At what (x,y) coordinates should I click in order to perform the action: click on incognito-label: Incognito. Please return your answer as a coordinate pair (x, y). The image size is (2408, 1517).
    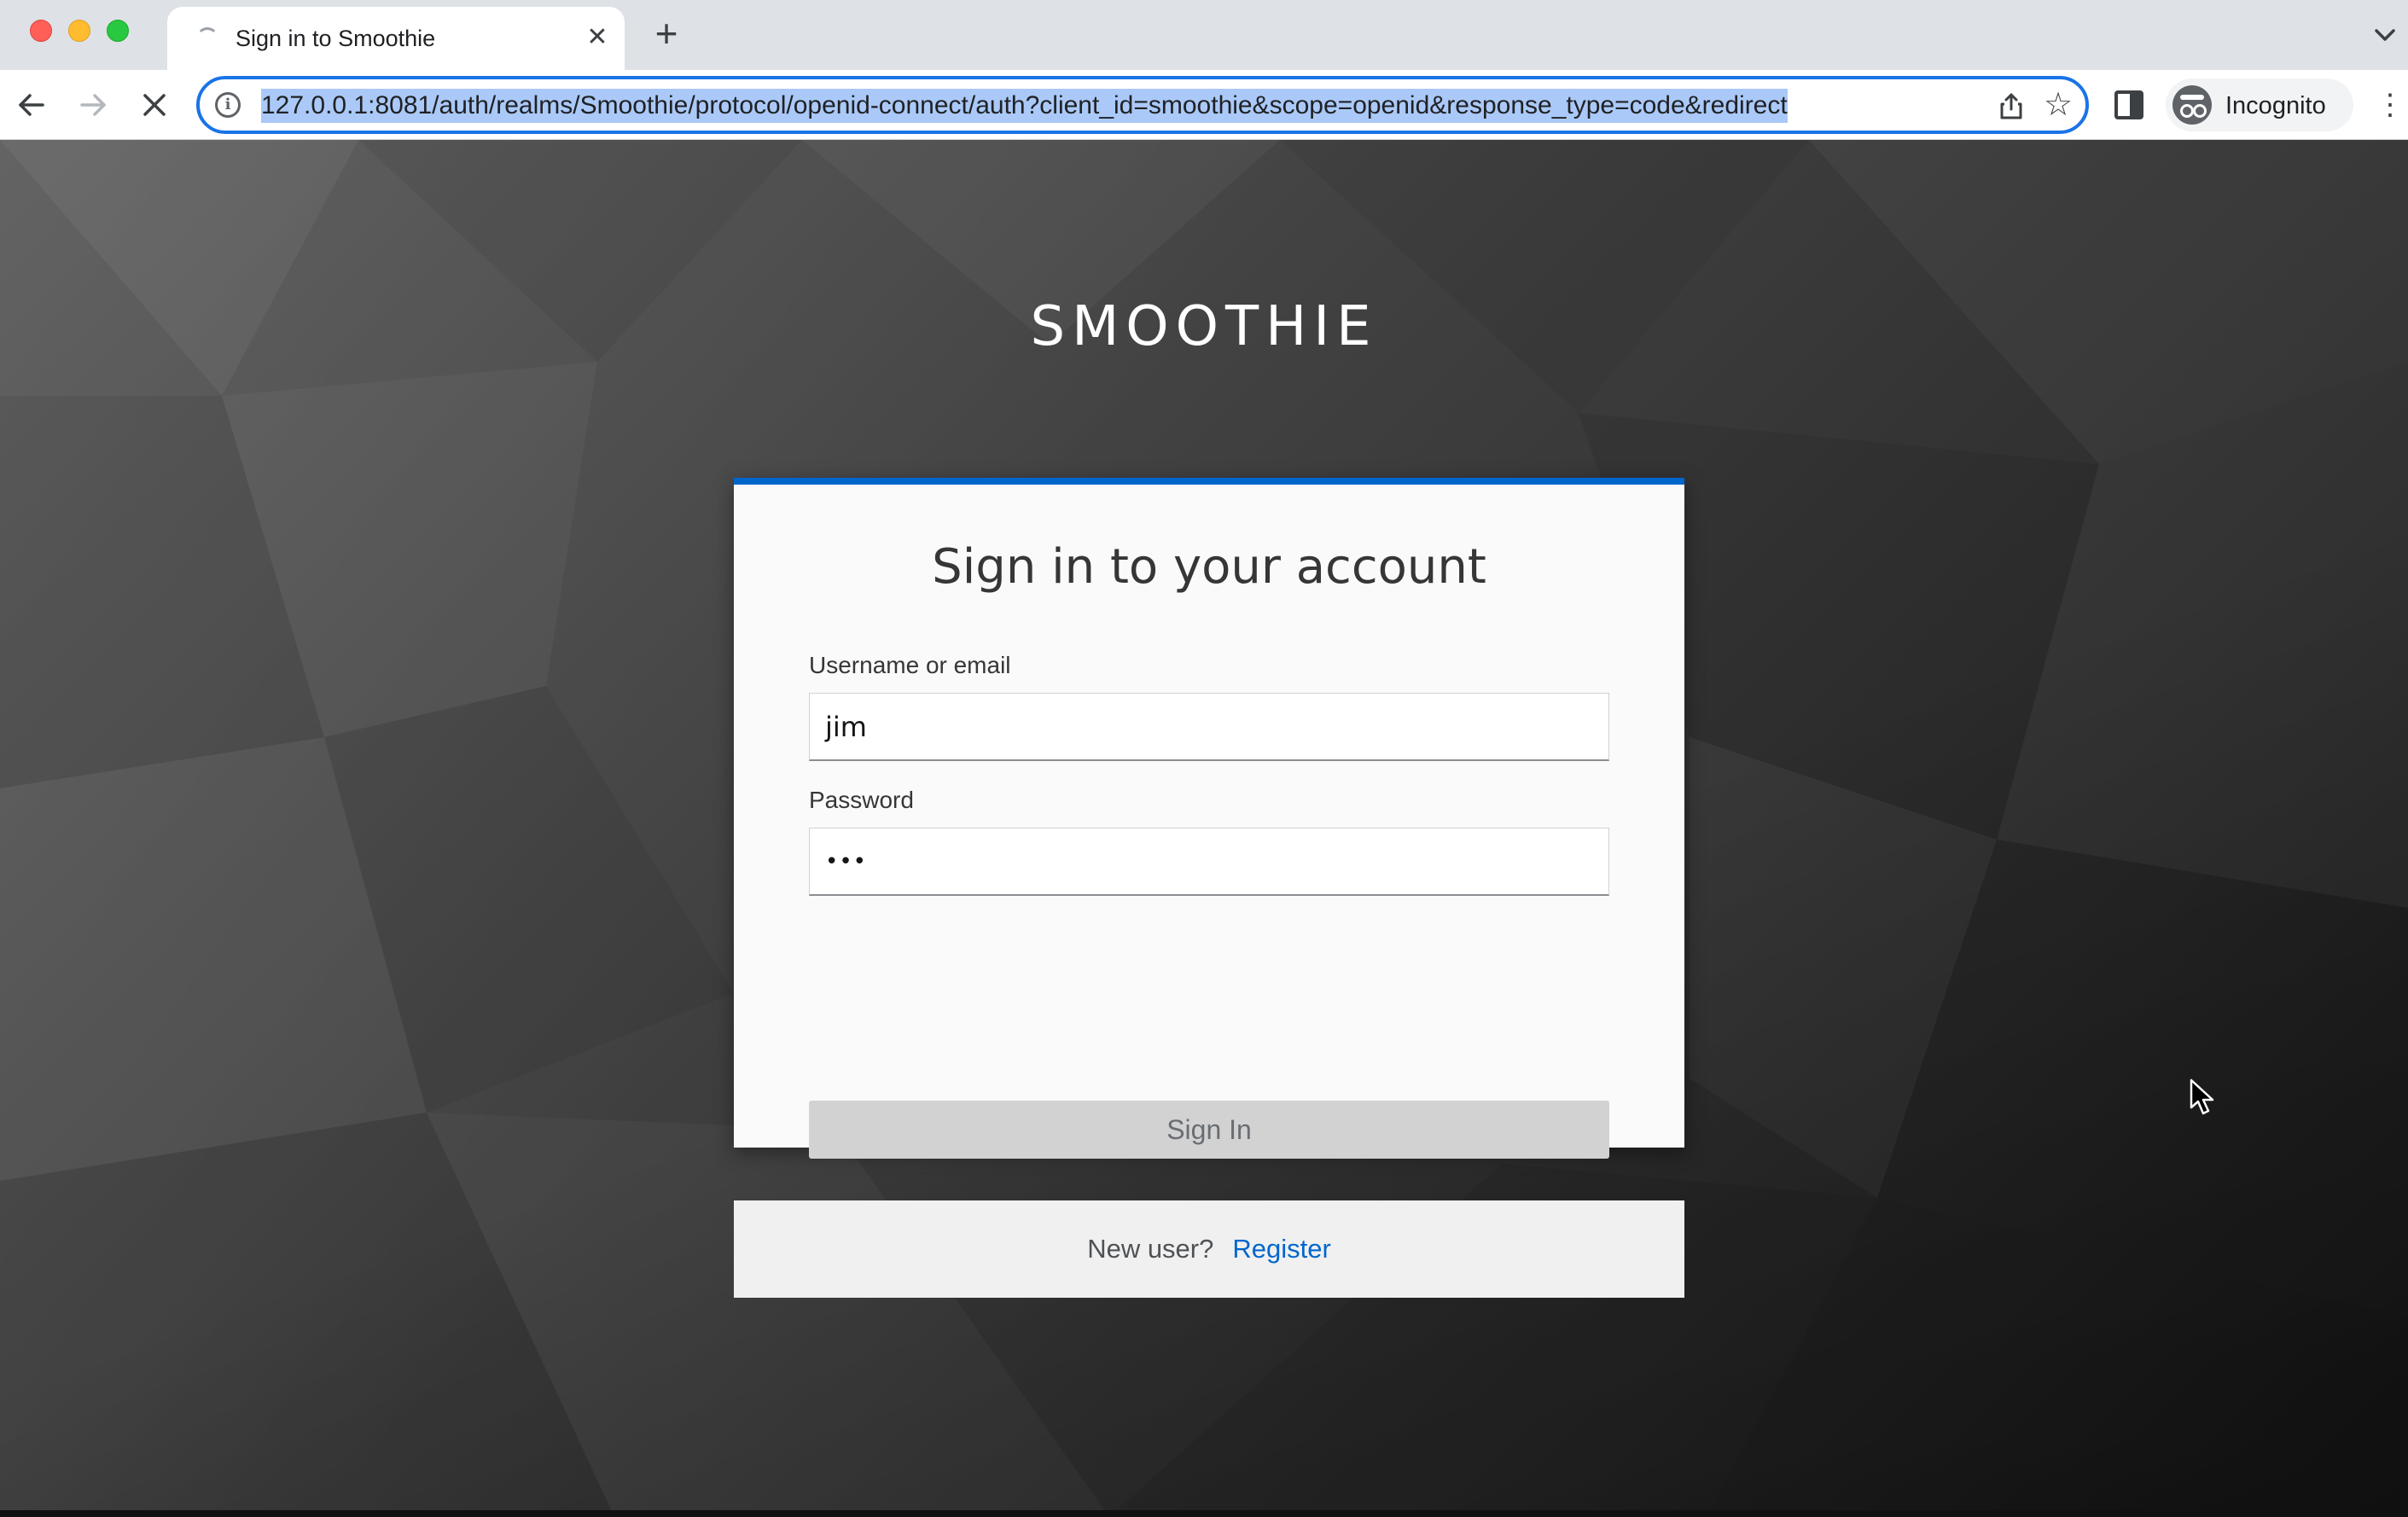
    Looking at the image, I should click on (2275, 105).